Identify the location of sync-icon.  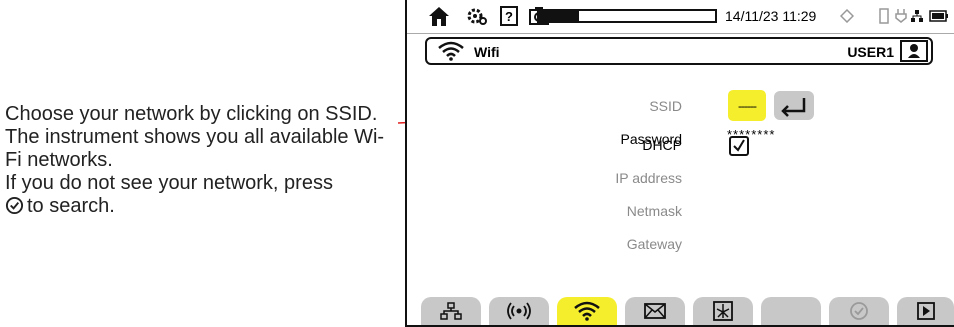
(847, 16).